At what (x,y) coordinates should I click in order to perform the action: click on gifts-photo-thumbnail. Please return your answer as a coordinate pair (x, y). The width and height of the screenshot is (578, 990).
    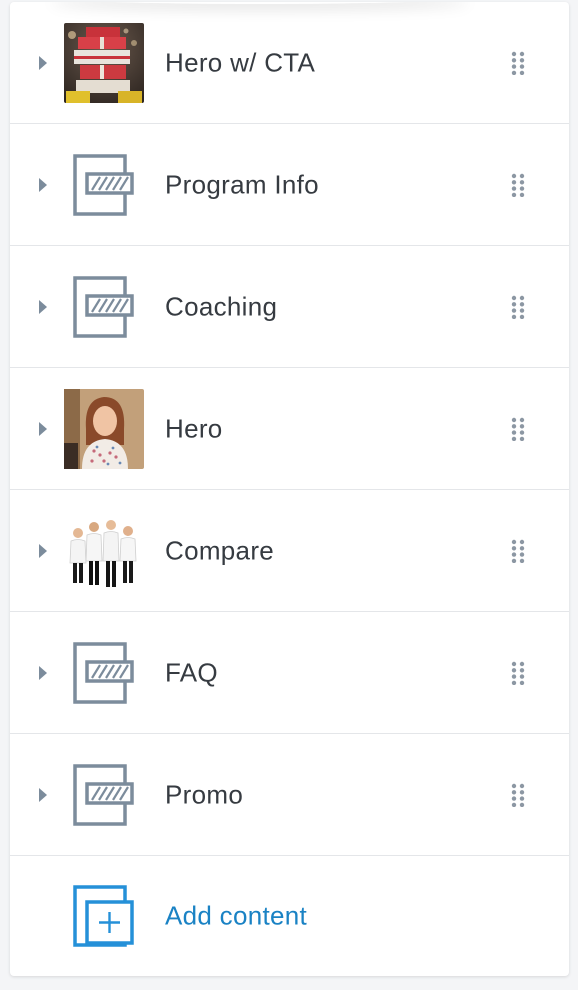
    Looking at the image, I should click on (104, 62).